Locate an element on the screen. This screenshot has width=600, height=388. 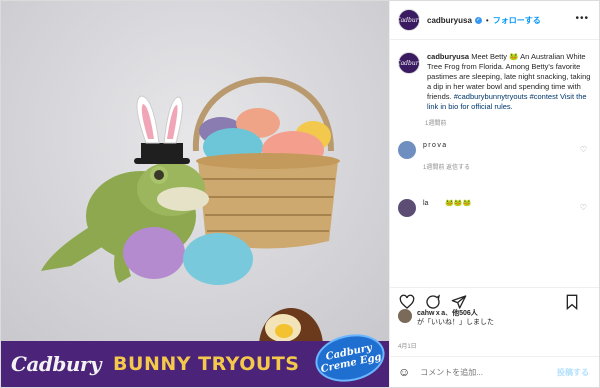
account-username: cadburyusa is located at coordinates (449, 20).